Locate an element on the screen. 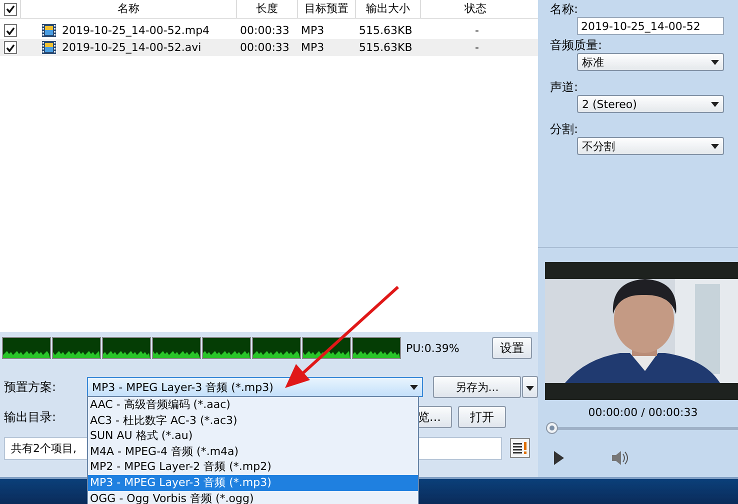 This screenshot has height=504, width=738. log-warning-icon is located at coordinates (520, 448).